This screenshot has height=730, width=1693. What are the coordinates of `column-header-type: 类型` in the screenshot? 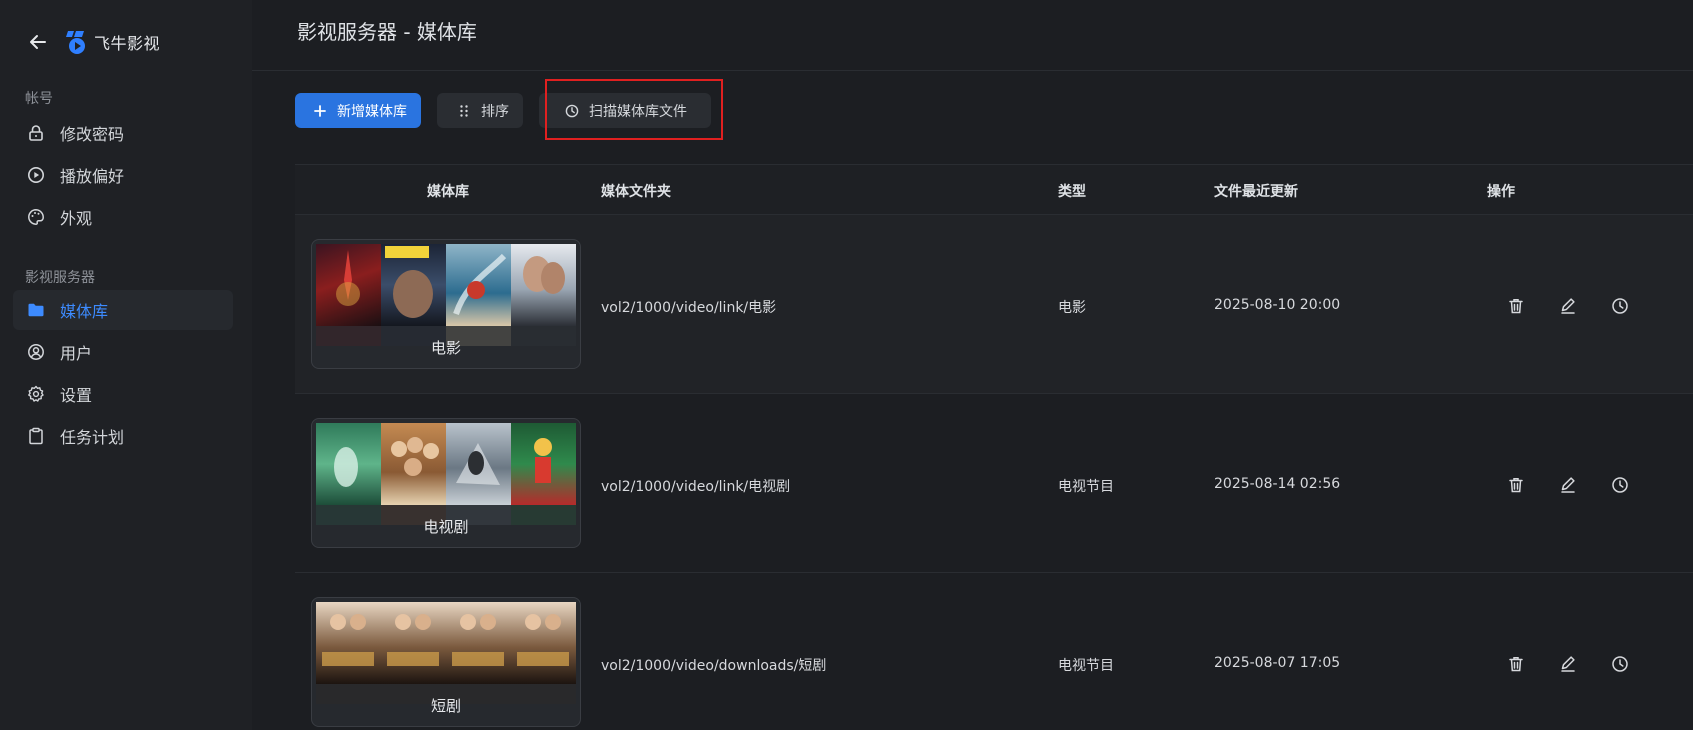 It's located at (1072, 192).